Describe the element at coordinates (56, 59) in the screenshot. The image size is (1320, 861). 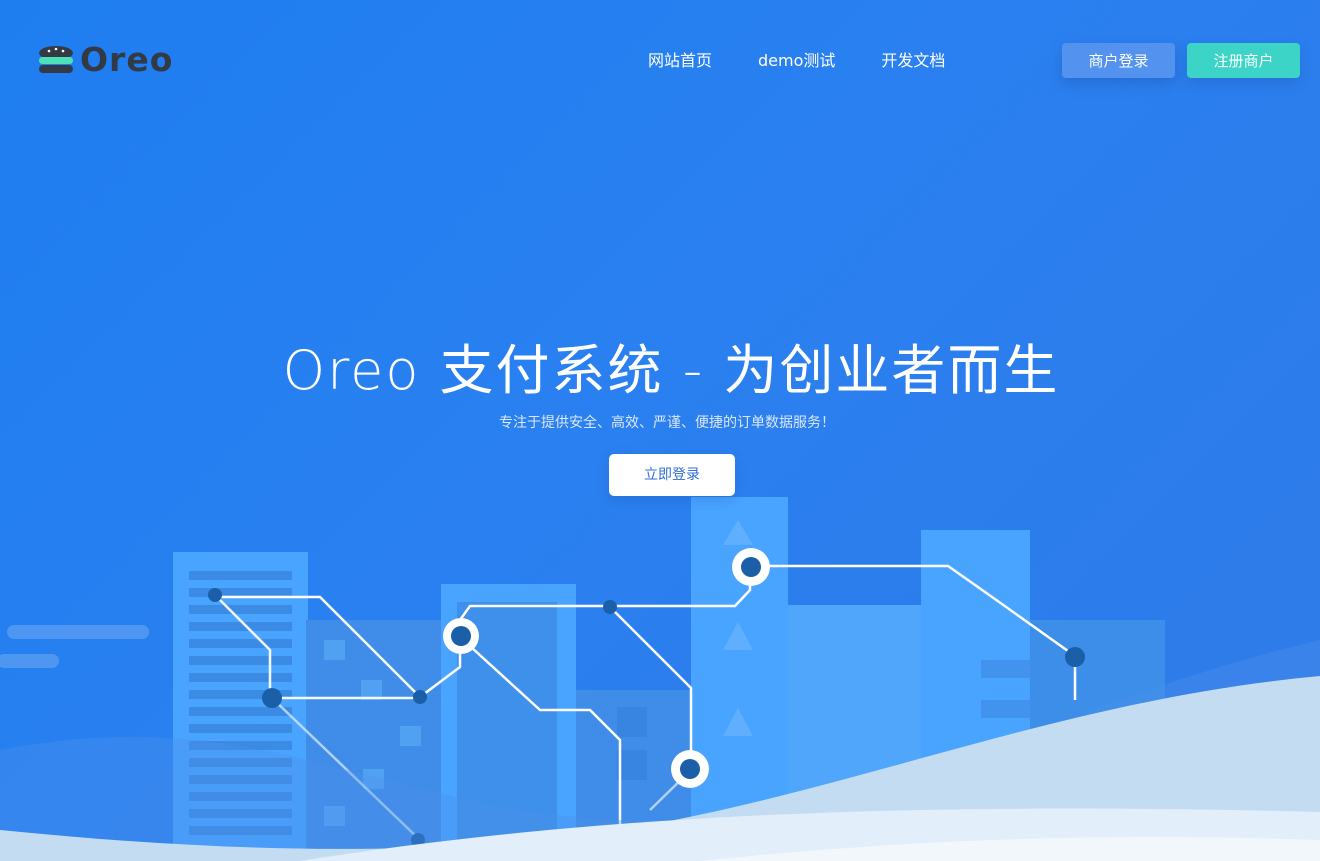
I see `cookie-stack-icon` at that location.